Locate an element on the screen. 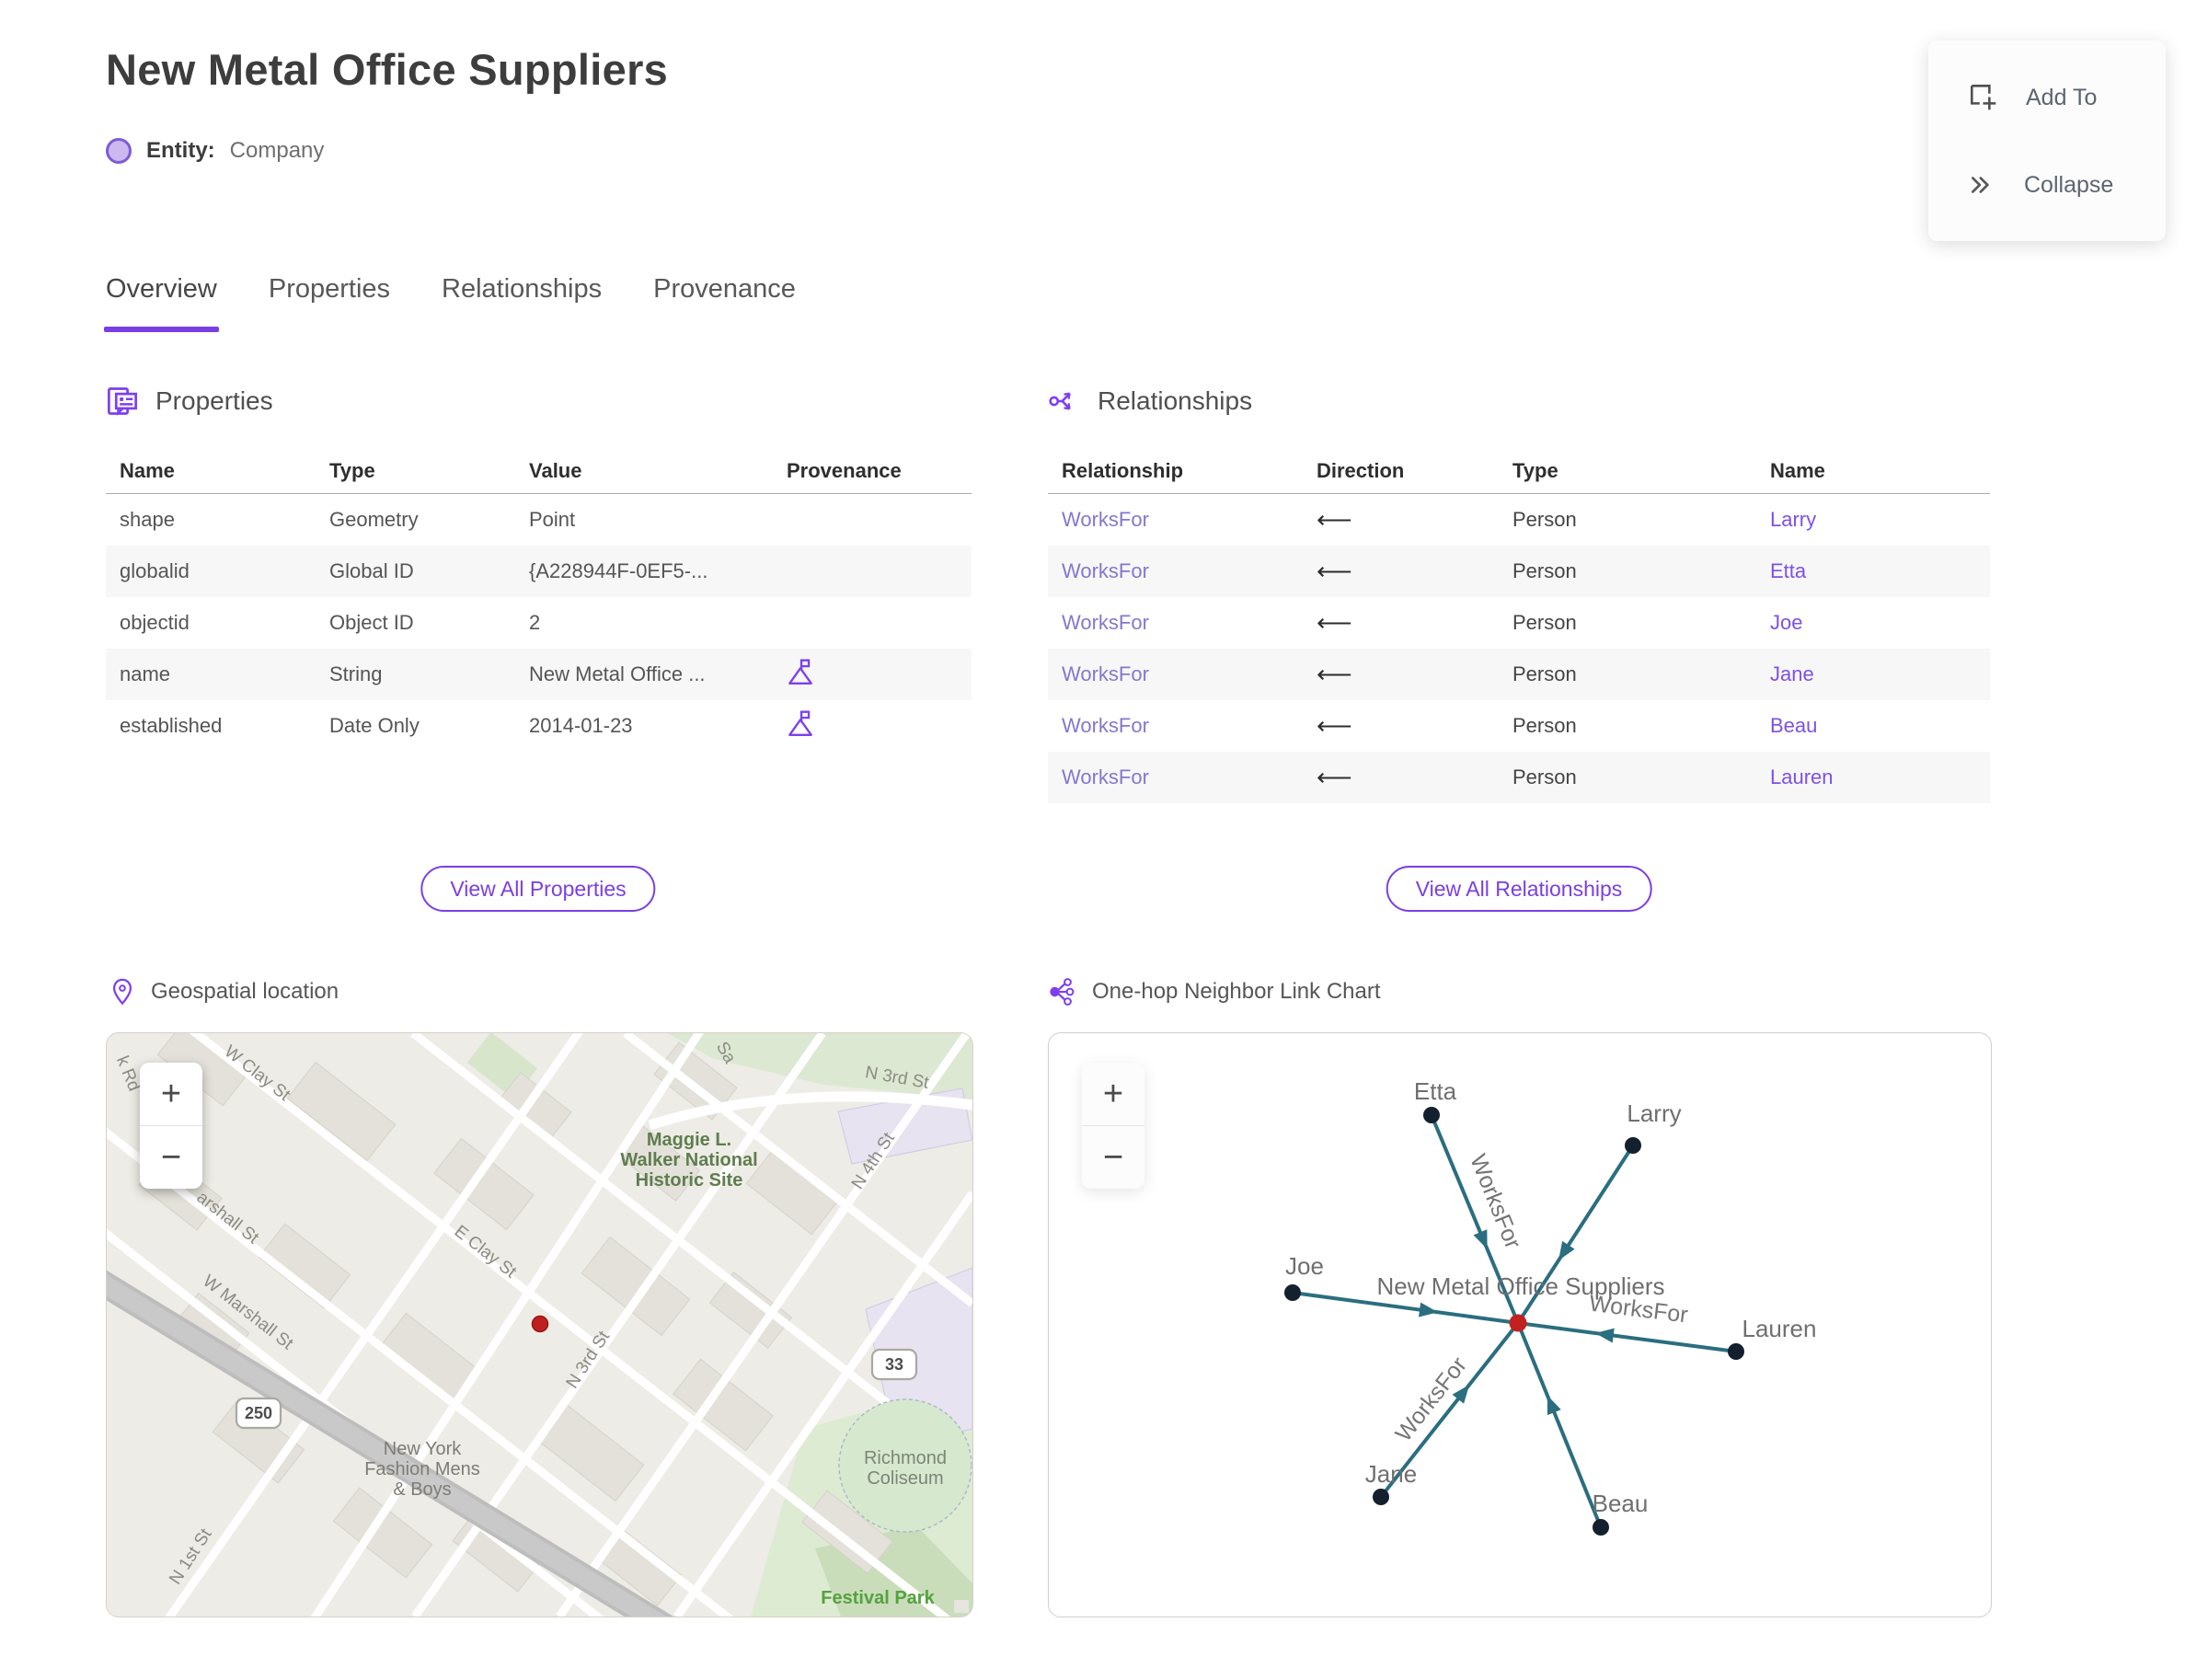 The image size is (2208, 1680). node-label-etta: Etta is located at coordinates (1435, 1091).